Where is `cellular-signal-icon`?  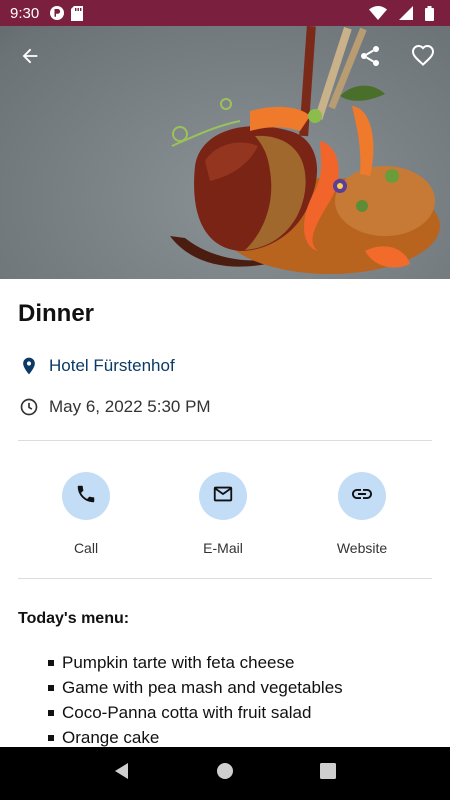 cellular-signal-icon is located at coordinates (406, 13).